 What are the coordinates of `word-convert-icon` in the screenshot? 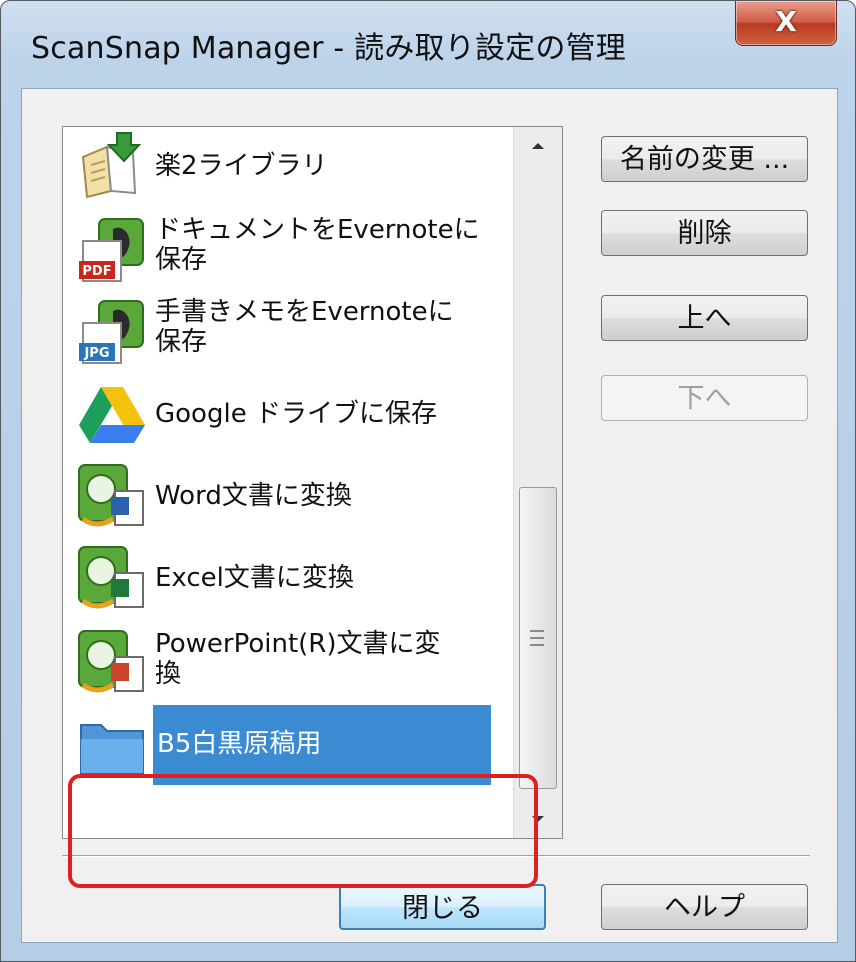 It's located at (111, 495).